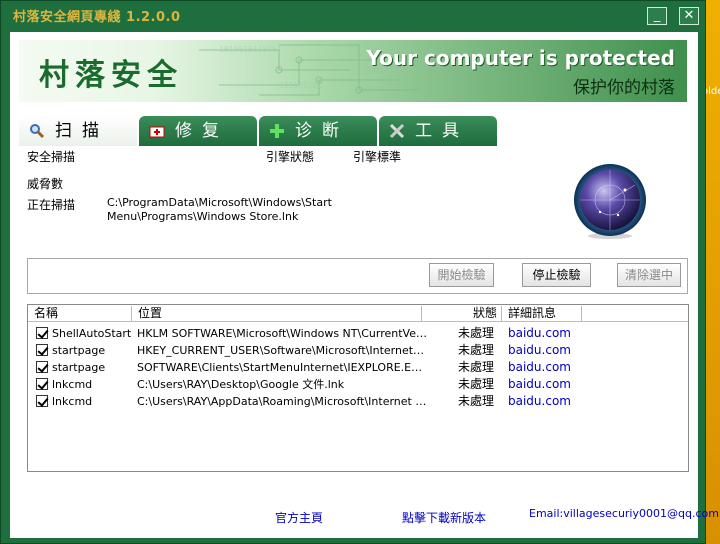 The image size is (720, 544). What do you see at coordinates (689, 16) in the screenshot?
I see `close-button: ✕` at bounding box center [689, 16].